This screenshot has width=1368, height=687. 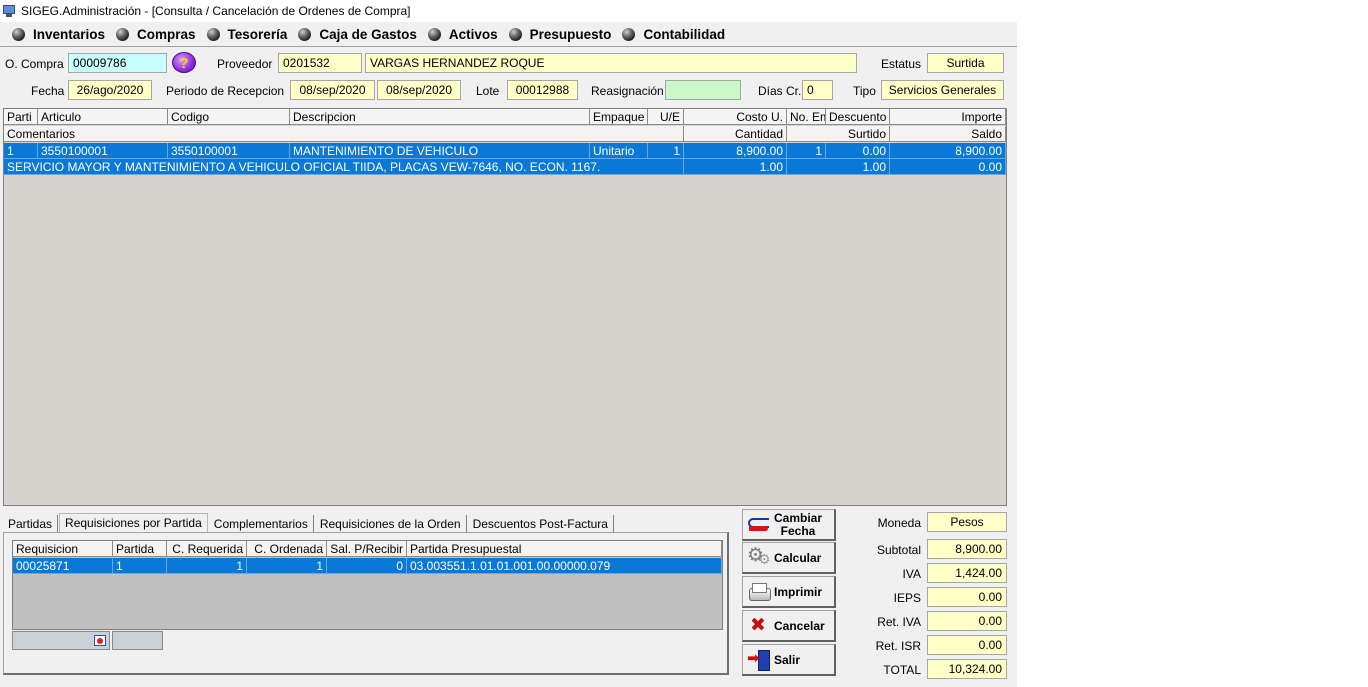 What do you see at coordinates (780, 91) in the screenshot?
I see `dias-credito-label: Días Cr.` at bounding box center [780, 91].